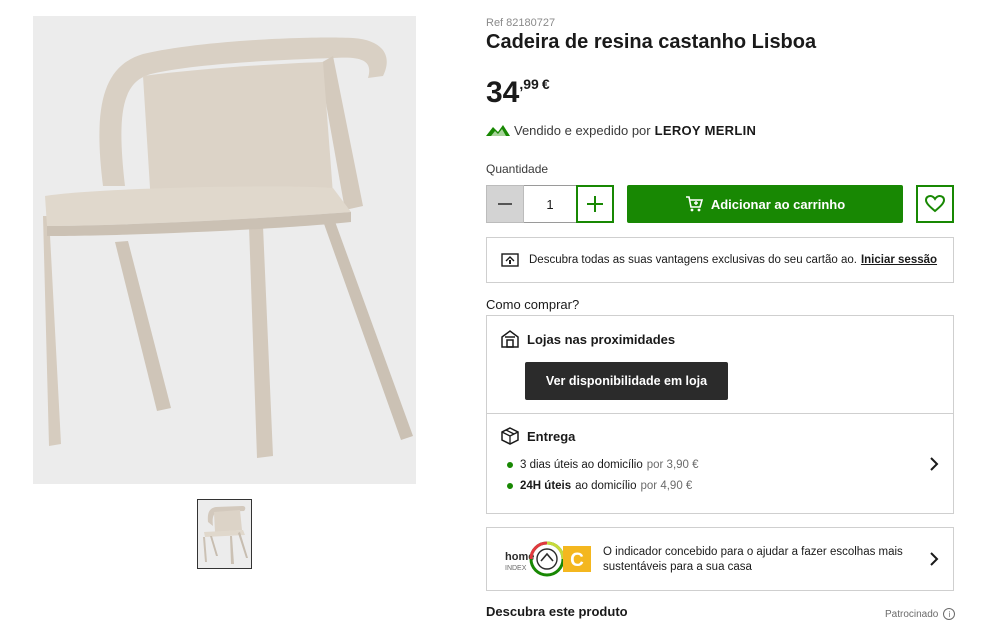  Describe the element at coordinates (949, 614) in the screenshot. I see `info-icon: i` at that location.